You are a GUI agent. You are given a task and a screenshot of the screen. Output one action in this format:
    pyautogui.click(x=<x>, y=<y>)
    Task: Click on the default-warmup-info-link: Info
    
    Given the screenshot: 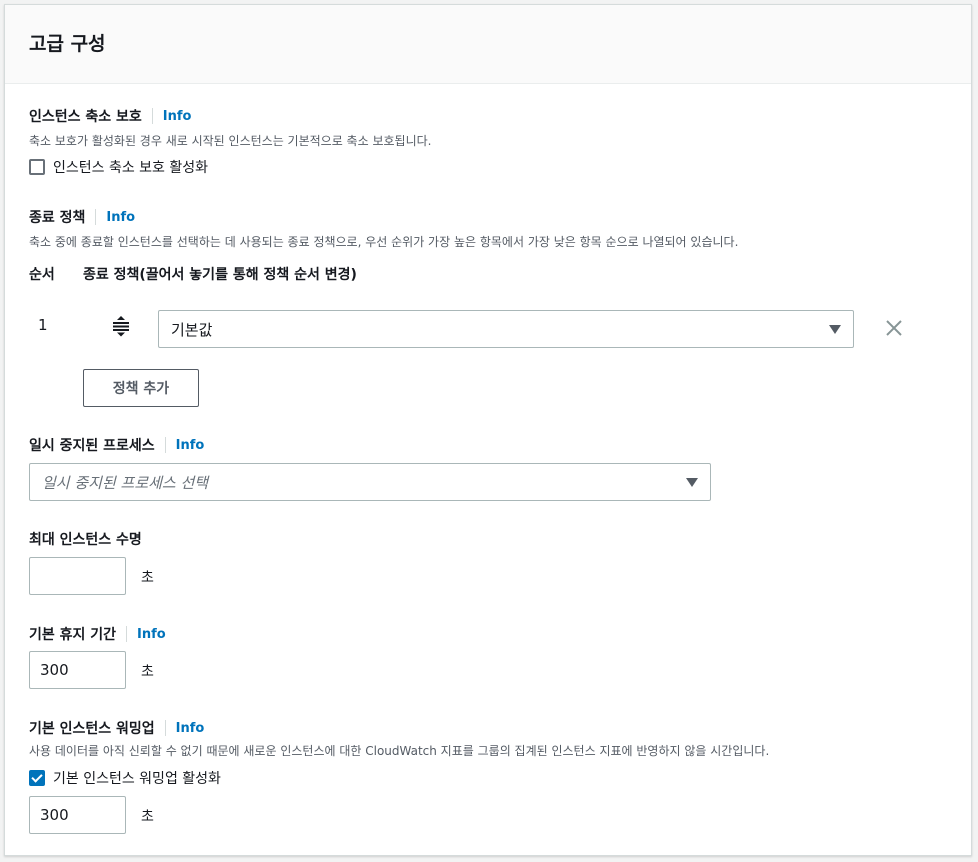 What is the action you would take?
    pyautogui.click(x=190, y=728)
    